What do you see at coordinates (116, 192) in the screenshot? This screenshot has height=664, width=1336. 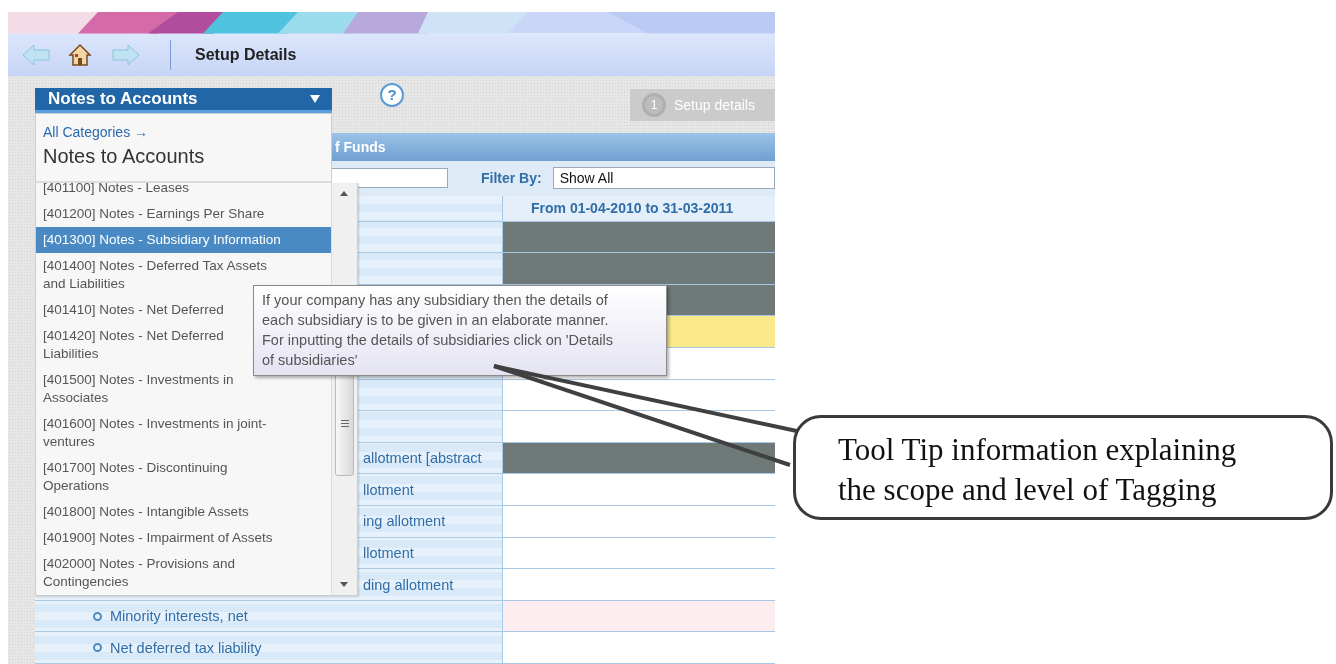 I see `category-item: [401100] Notes - Leases` at bounding box center [116, 192].